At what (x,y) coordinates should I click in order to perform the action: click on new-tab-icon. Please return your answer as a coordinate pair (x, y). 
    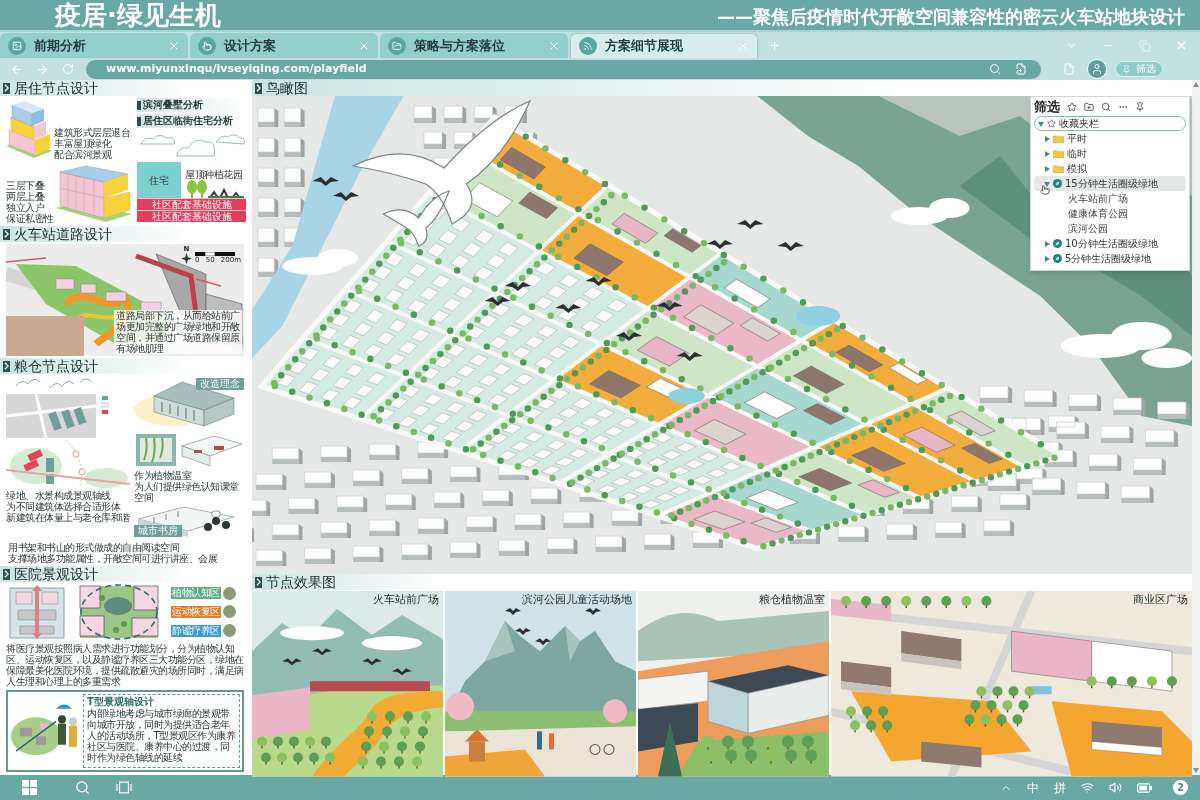
    Looking at the image, I should click on (774, 45).